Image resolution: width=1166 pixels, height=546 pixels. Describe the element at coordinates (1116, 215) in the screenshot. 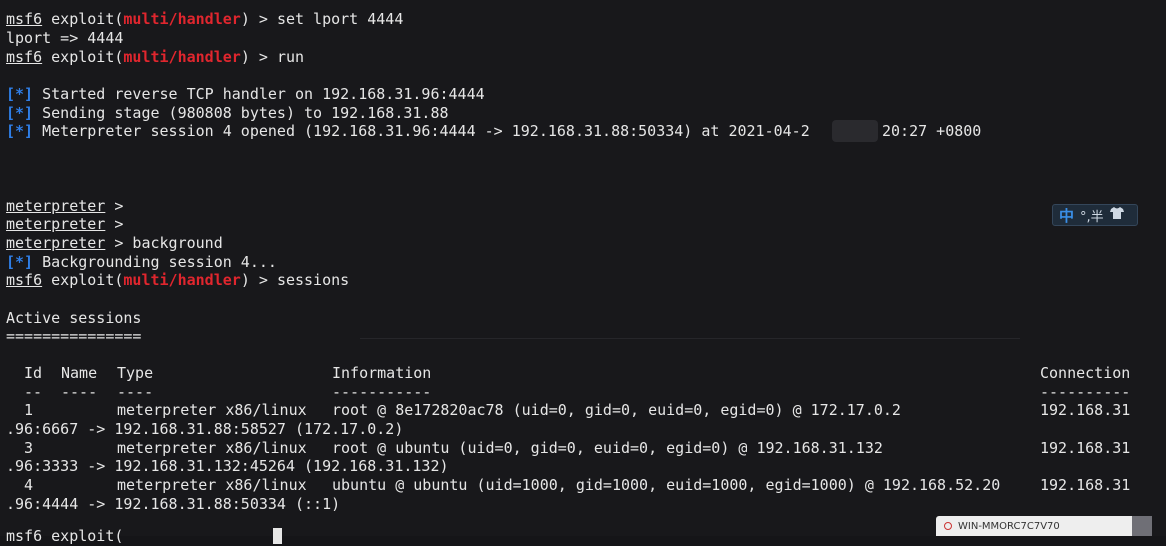

I see `shirt-icon` at that location.